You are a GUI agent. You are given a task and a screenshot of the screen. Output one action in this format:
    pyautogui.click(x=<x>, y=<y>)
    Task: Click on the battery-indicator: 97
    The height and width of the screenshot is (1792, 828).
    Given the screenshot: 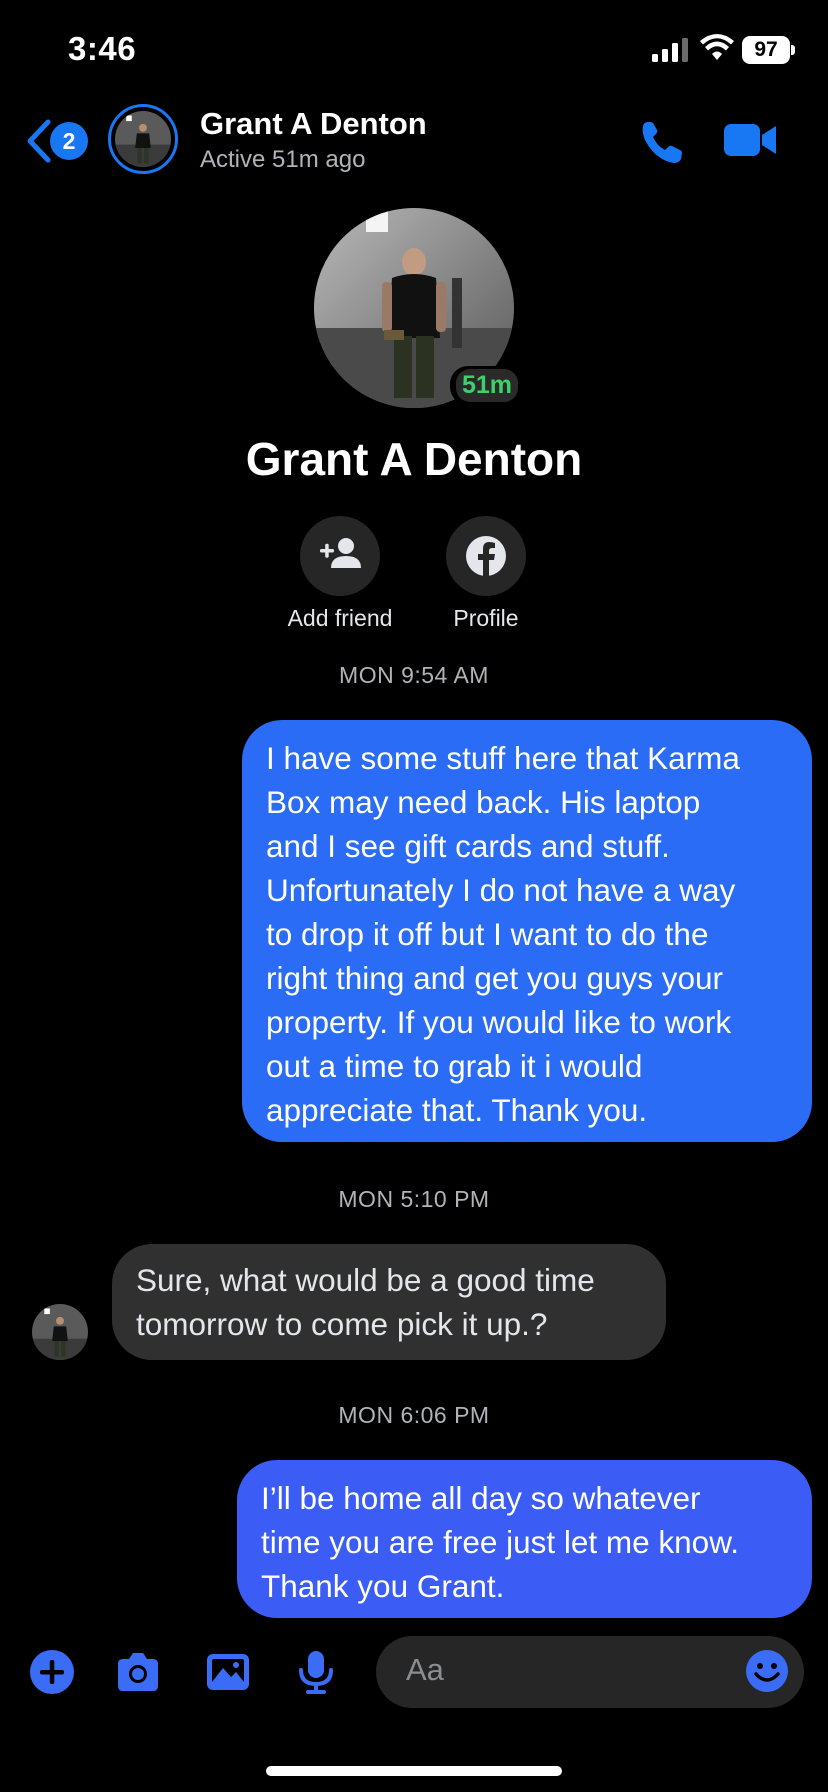 What is the action you would take?
    pyautogui.click(x=766, y=50)
    